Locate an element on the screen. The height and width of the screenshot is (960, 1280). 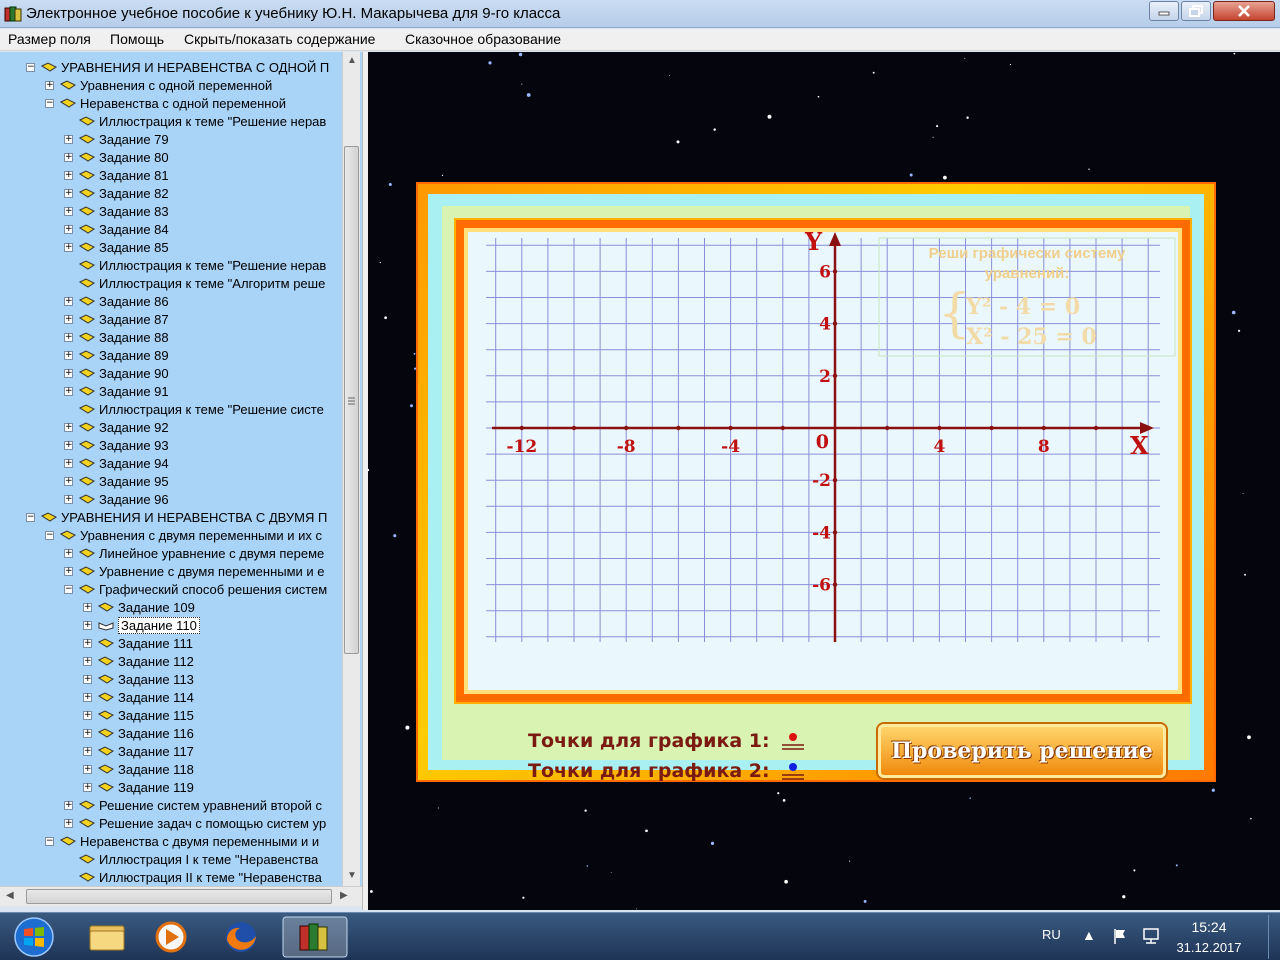
firefox-taskbar-button is located at coordinates (241, 937).